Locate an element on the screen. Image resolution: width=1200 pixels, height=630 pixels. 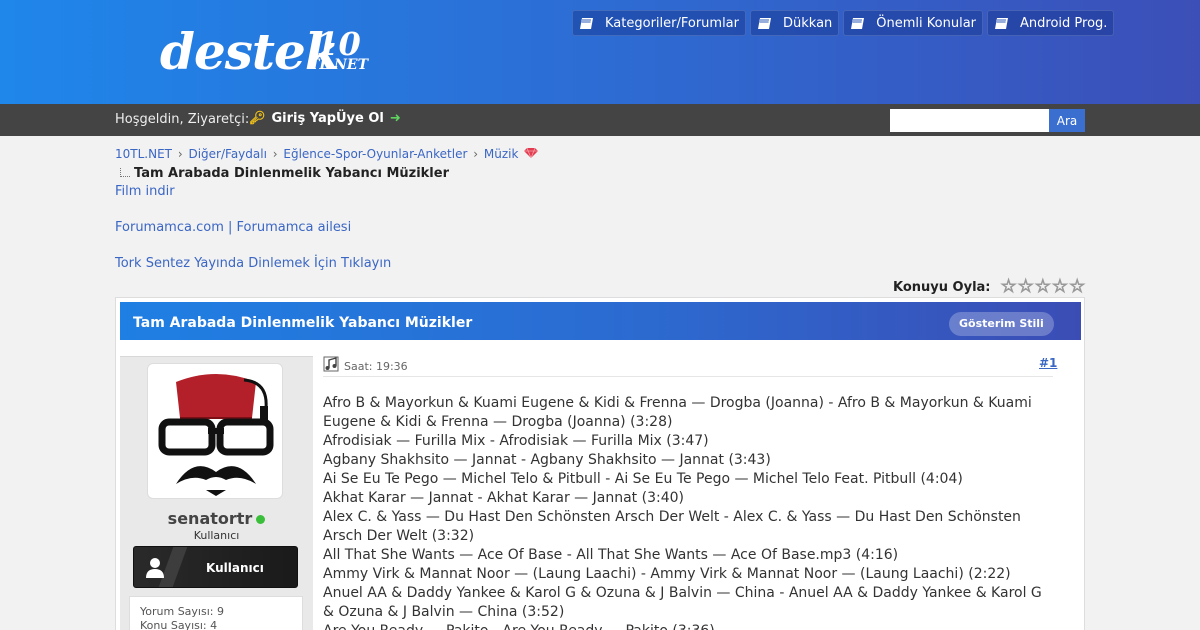
nav-onemli-konular-button: Önemli Konular is located at coordinates (913, 23).